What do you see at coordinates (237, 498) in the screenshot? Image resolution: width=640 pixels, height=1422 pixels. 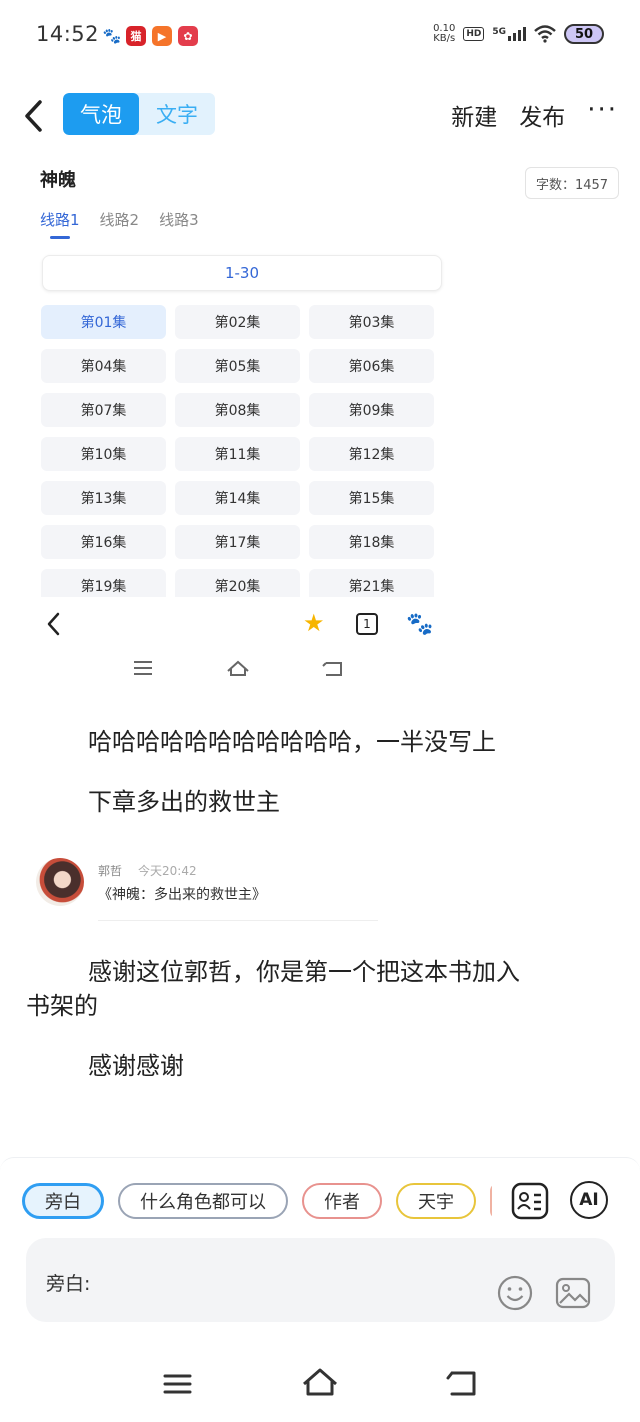 I see `episode-item: 第14集` at bounding box center [237, 498].